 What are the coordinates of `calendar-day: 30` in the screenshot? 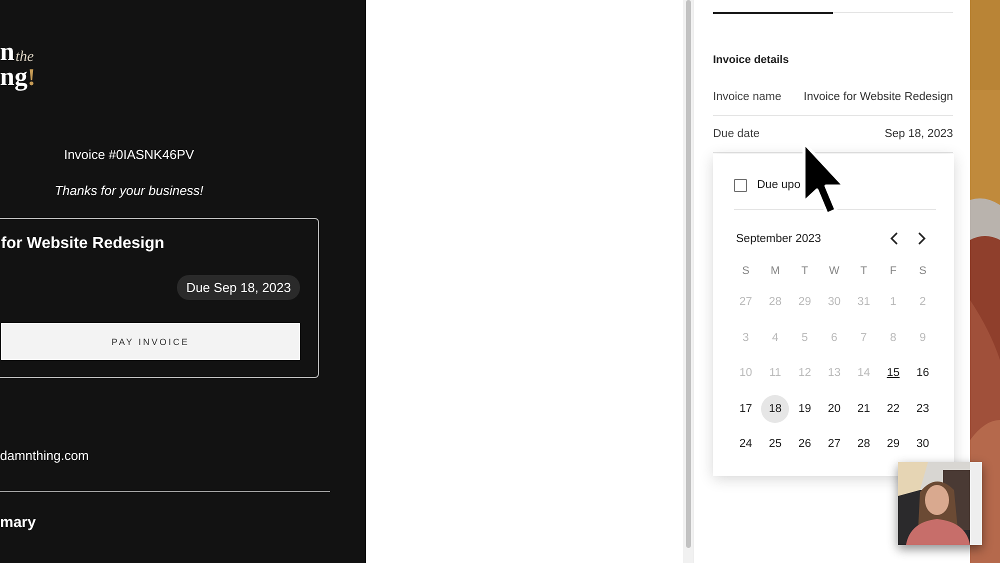 It's located at (922, 444).